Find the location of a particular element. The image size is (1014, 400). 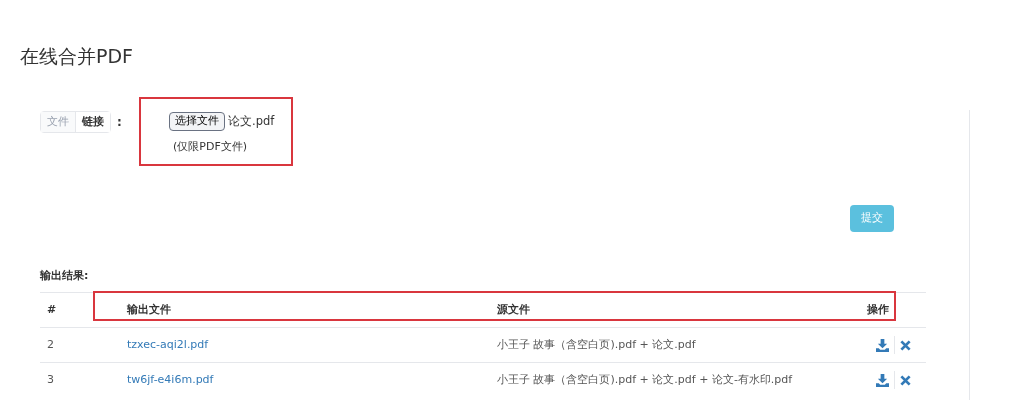

source-tab: 链接 is located at coordinates (92, 122).